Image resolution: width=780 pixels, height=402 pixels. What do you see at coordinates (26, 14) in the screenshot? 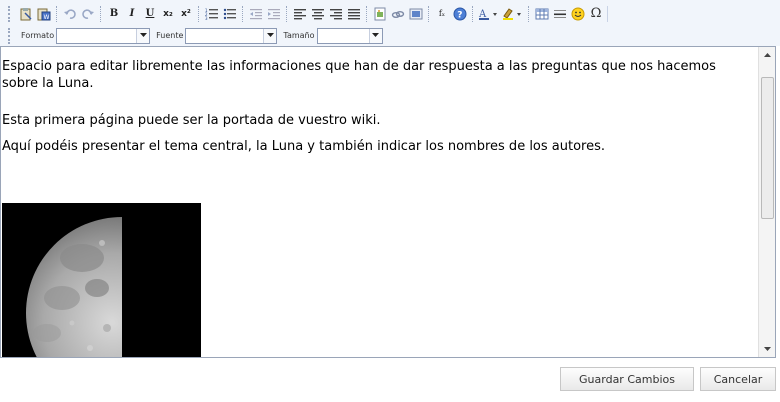
I see `paste-text-icon` at bounding box center [26, 14].